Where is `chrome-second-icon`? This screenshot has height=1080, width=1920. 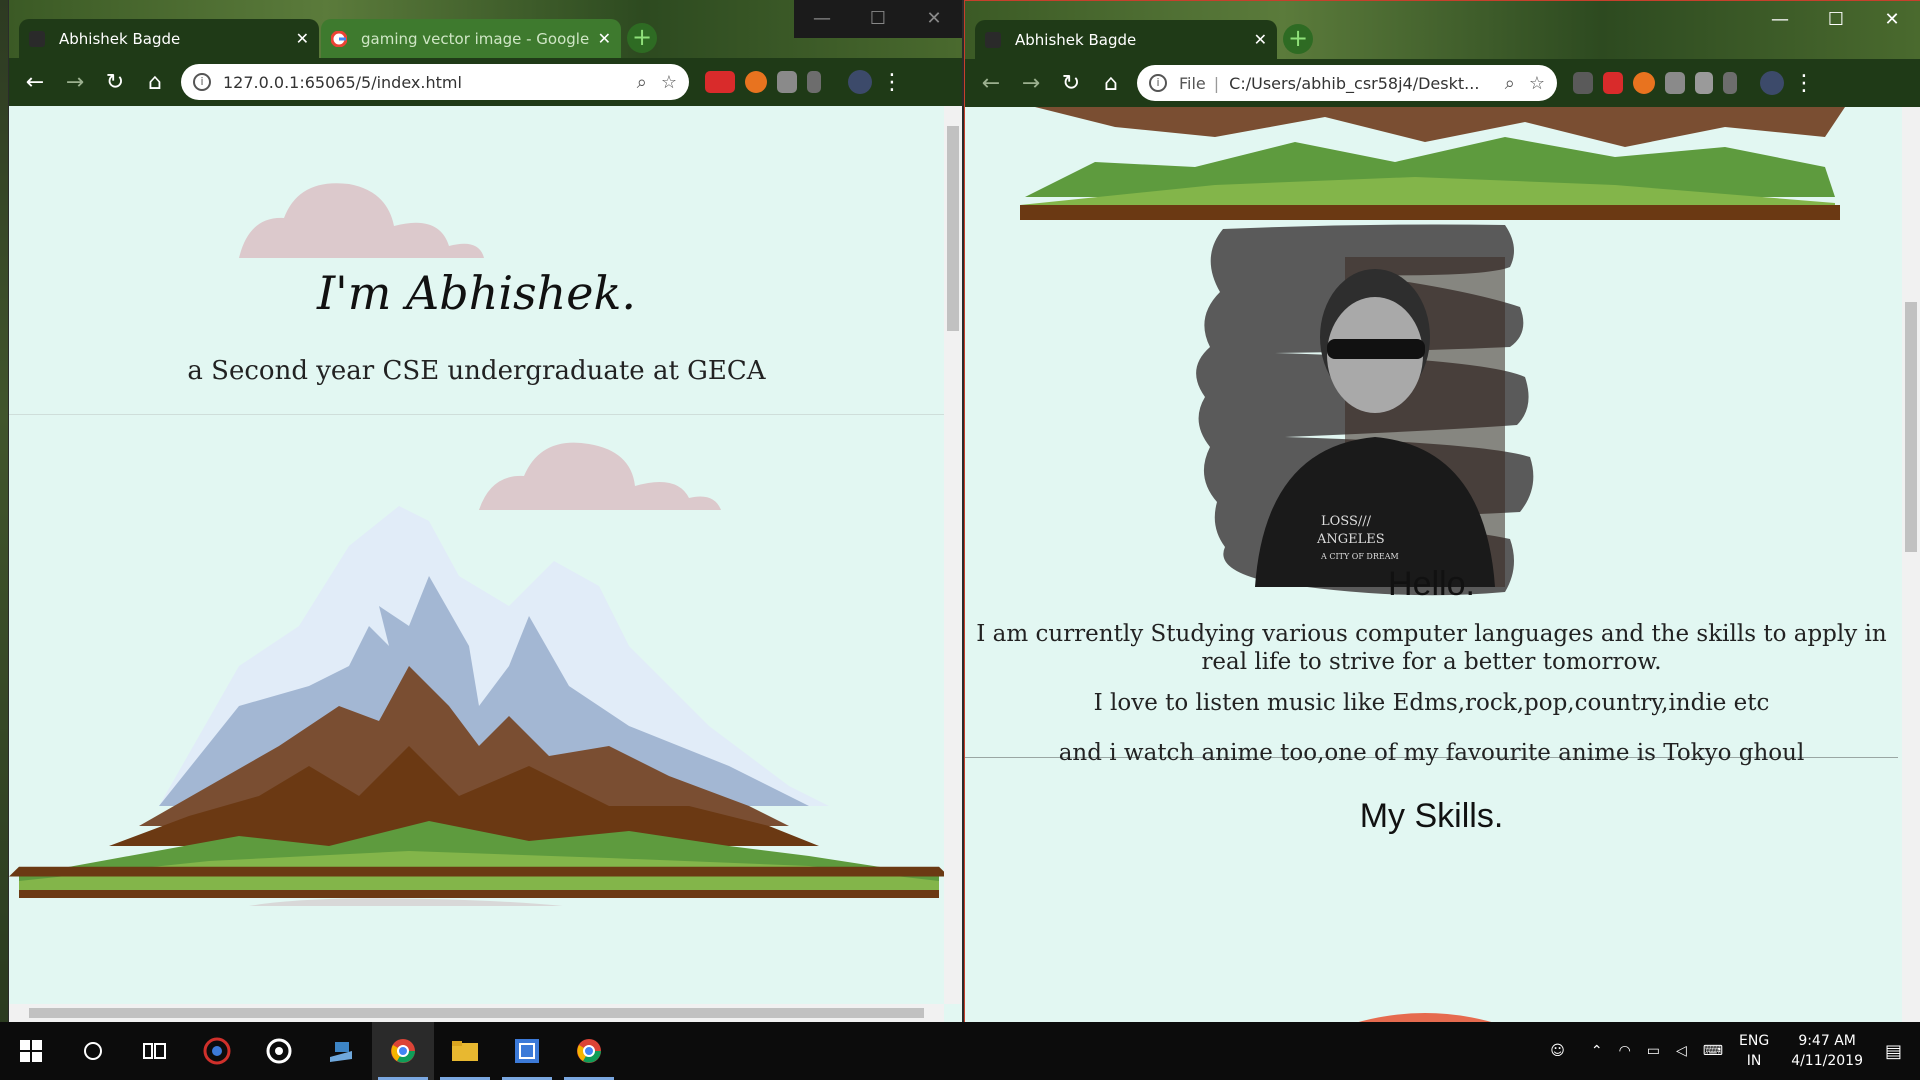
chrome-second-icon is located at coordinates (589, 1051).